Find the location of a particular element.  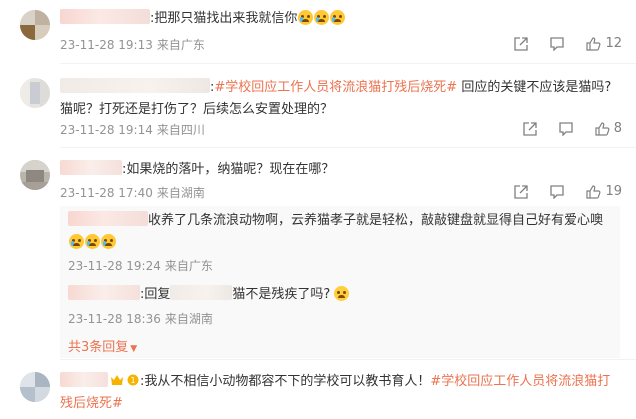

comment-actions: 8 is located at coordinates (561, 128).